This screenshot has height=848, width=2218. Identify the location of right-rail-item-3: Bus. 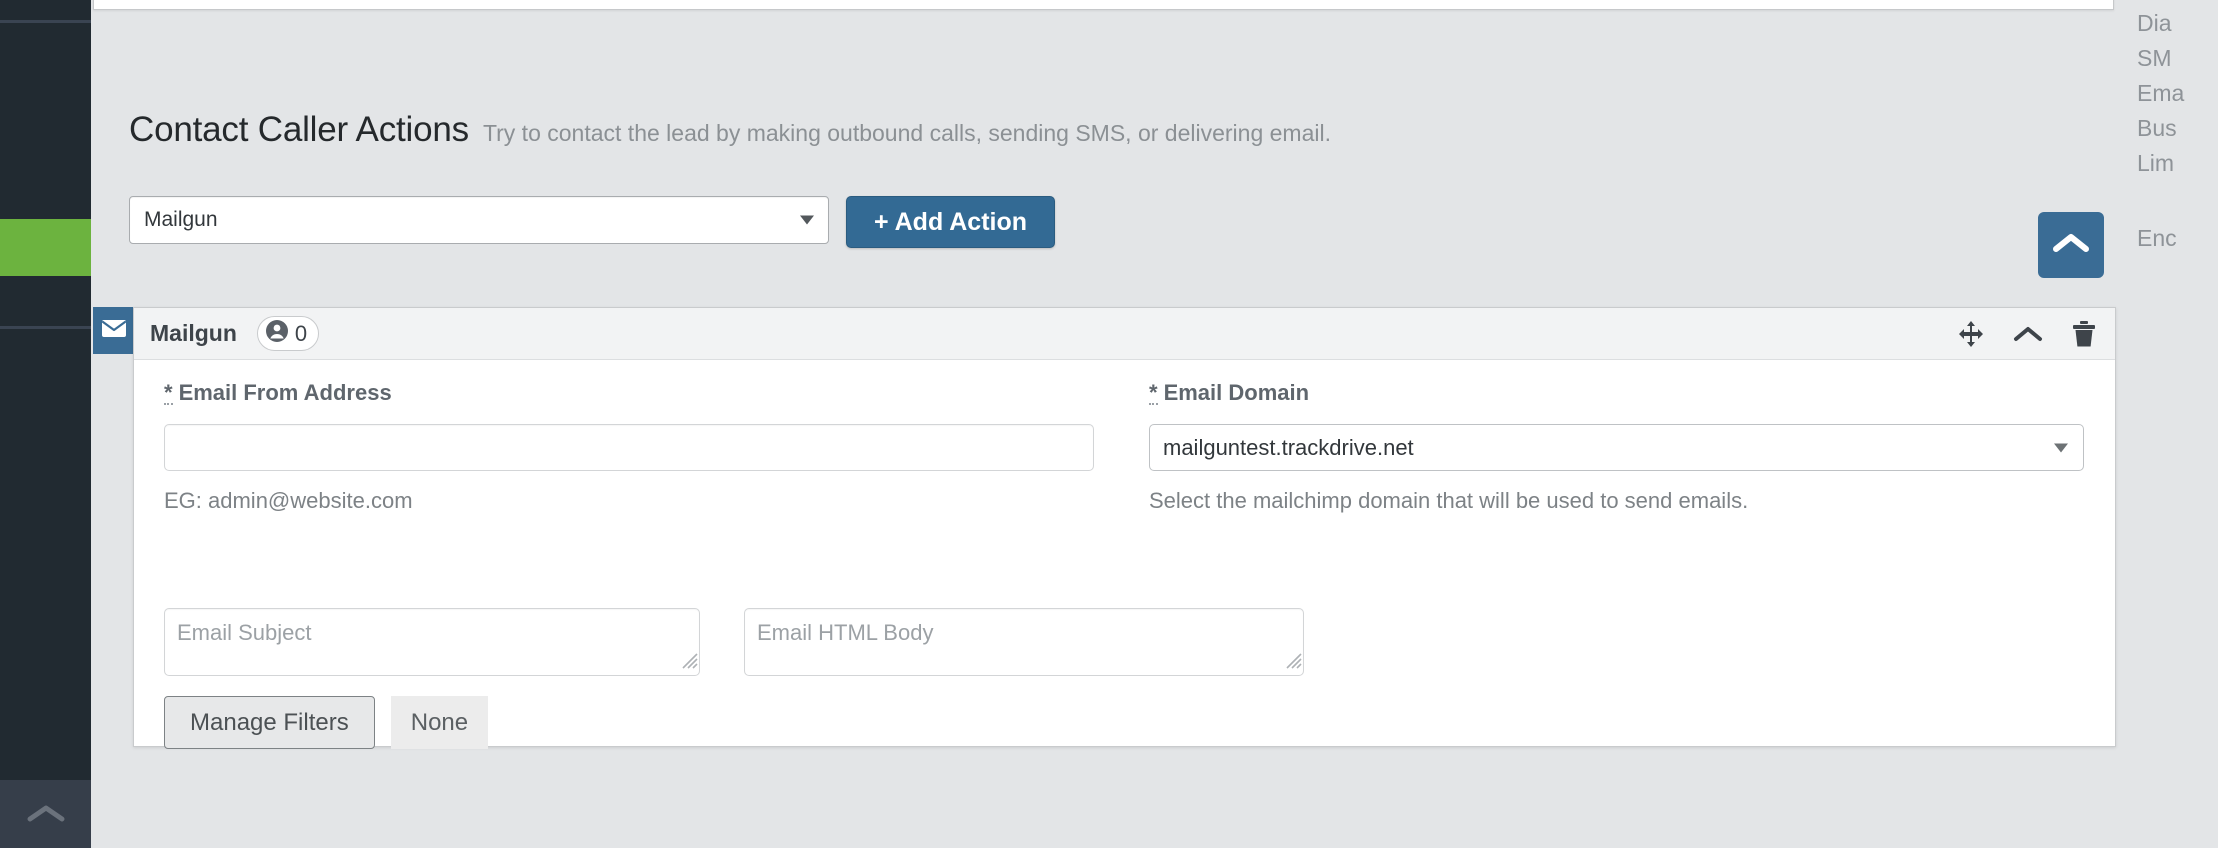
(2154, 128).